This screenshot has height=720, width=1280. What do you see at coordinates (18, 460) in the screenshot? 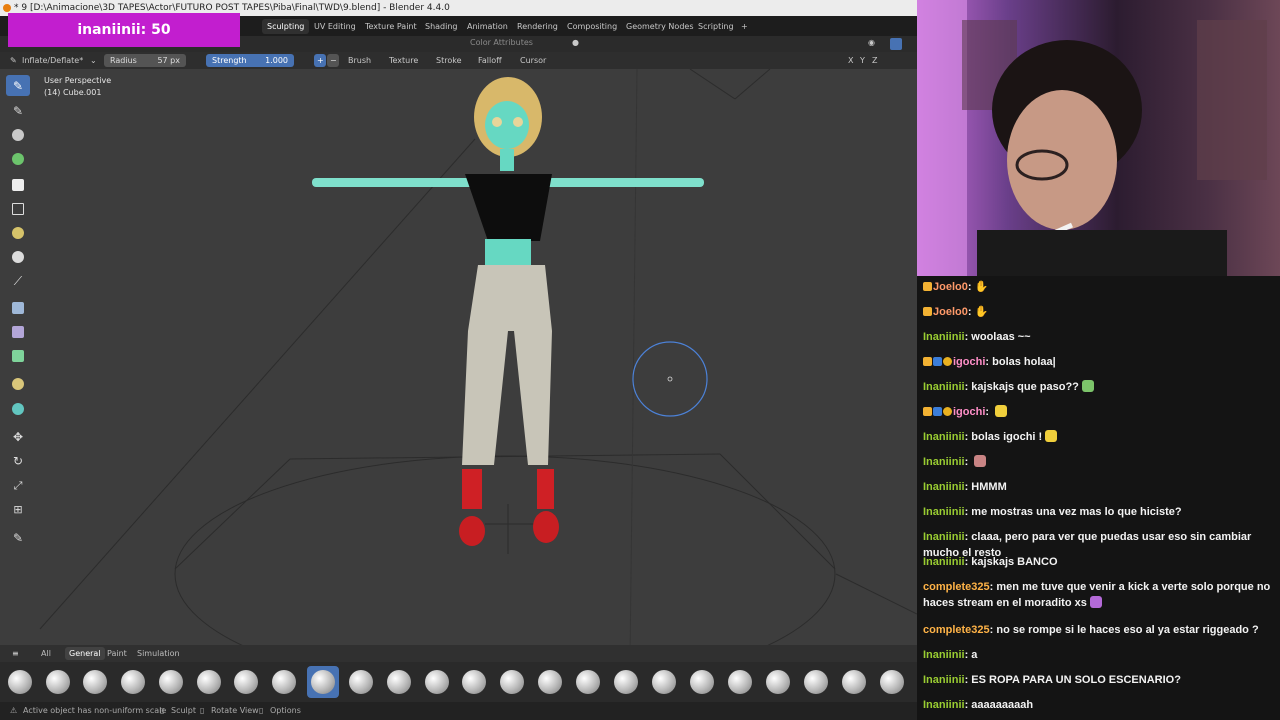
I see `tool-rotate: ↻` at bounding box center [18, 460].